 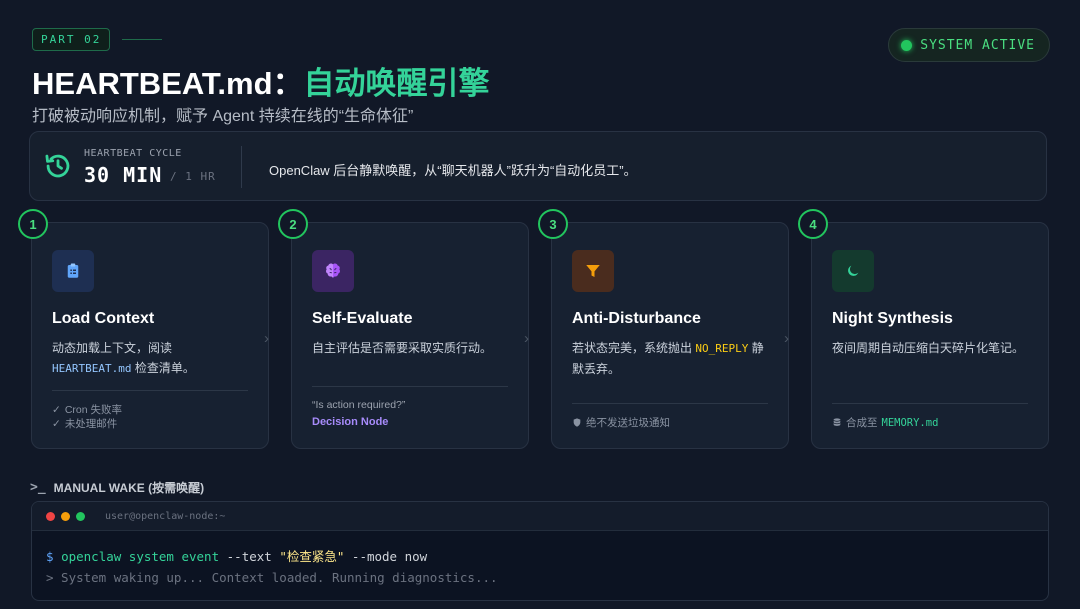 What do you see at coordinates (241, 167) in the screenshot?
I see `heartbeat-divider` at bounding box center [241, 167].